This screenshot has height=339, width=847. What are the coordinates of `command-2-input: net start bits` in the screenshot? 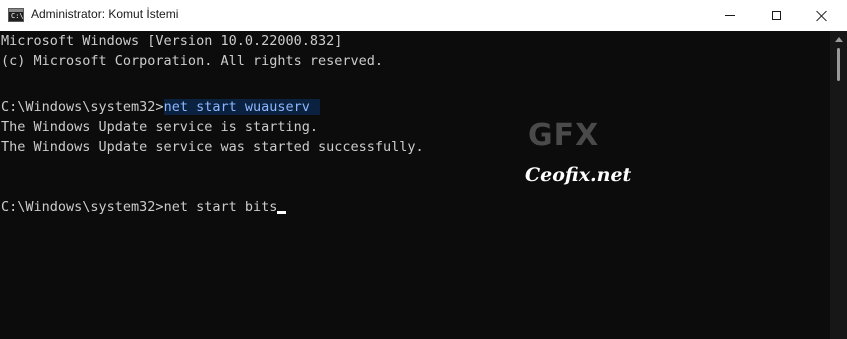 It's located at (221, 207).